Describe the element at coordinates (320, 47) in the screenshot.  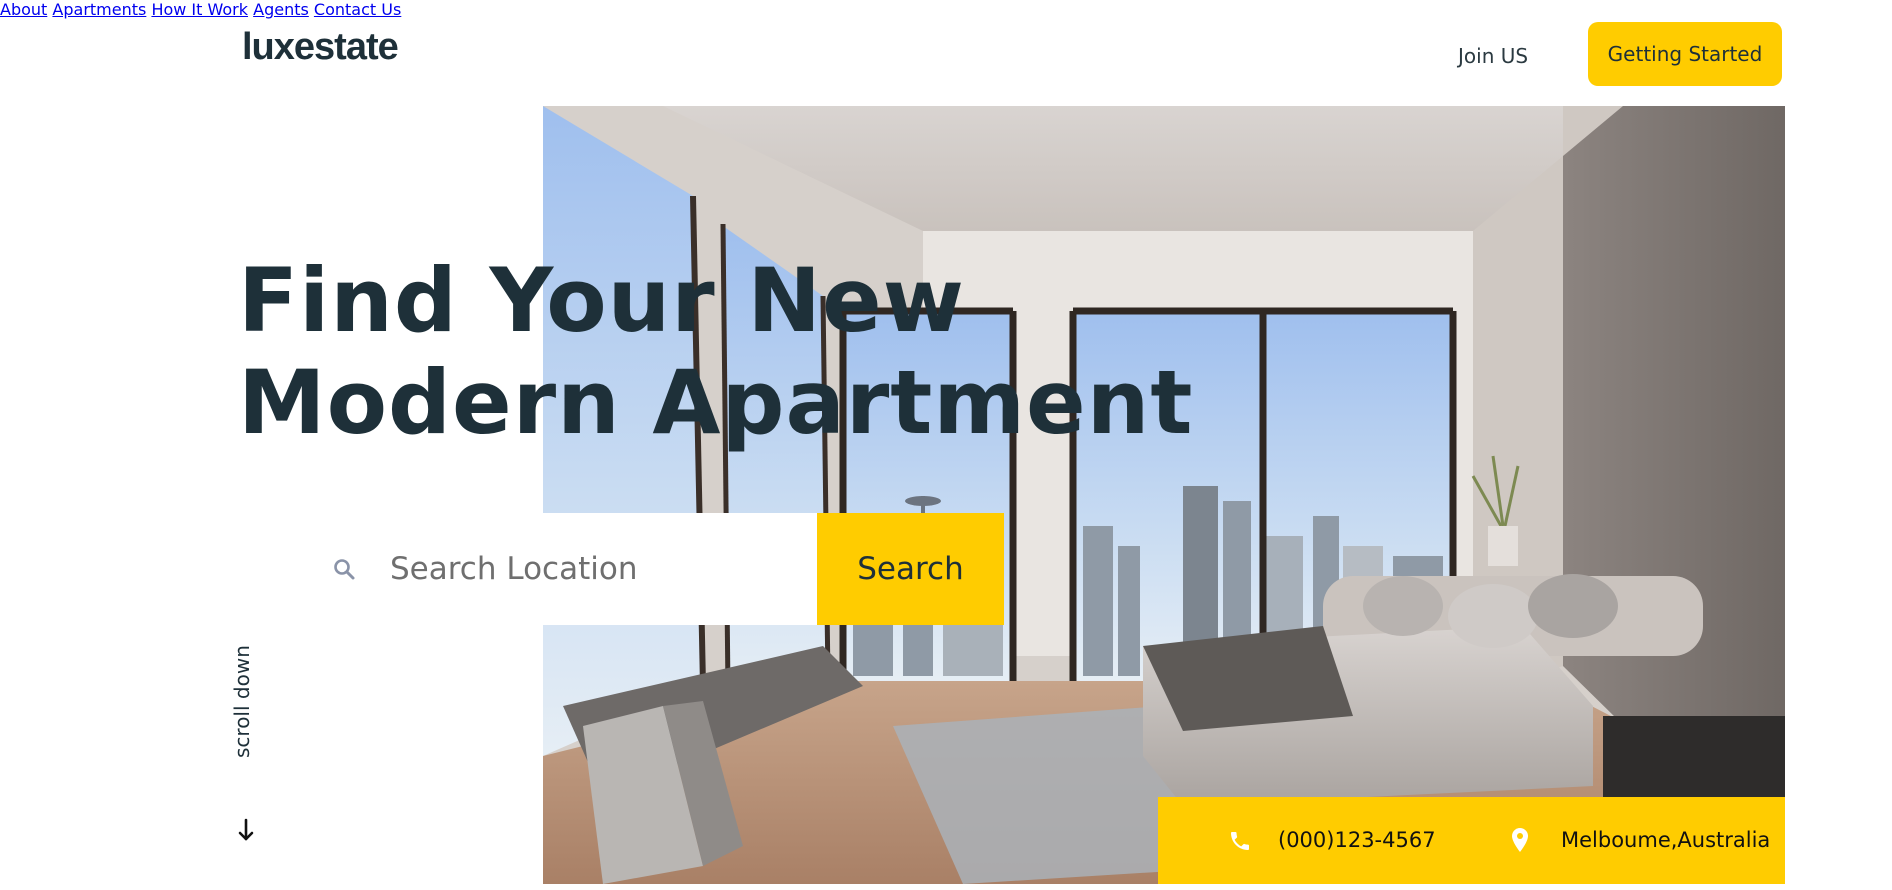
I see `brand-logo: luxestate` at that location.